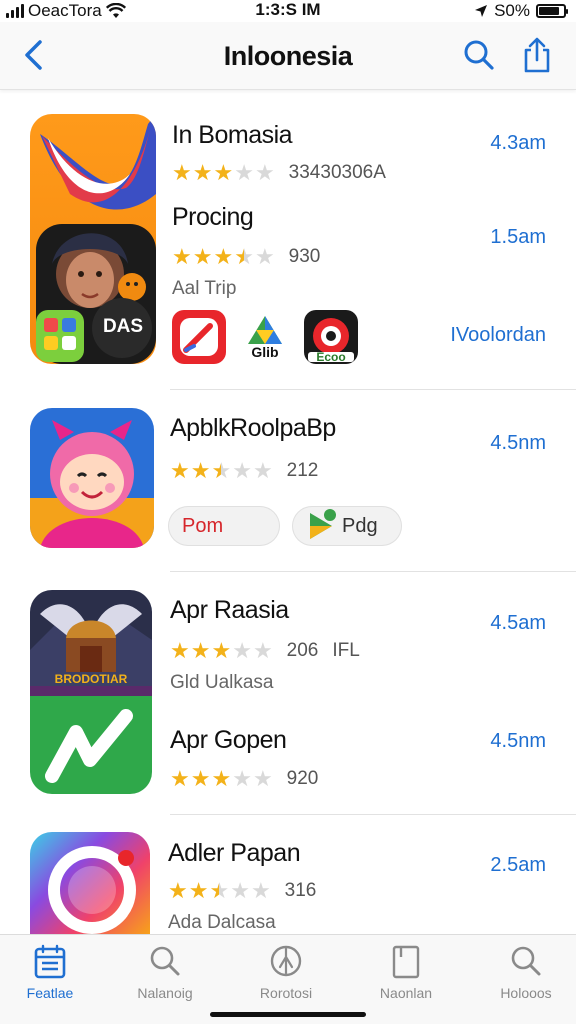 This screenshot has width=576, height=1024. What do you see at coordinates (360, 525) in the screenshot?
I see `pill-label: Pdg` at bounding box center [360, 525].